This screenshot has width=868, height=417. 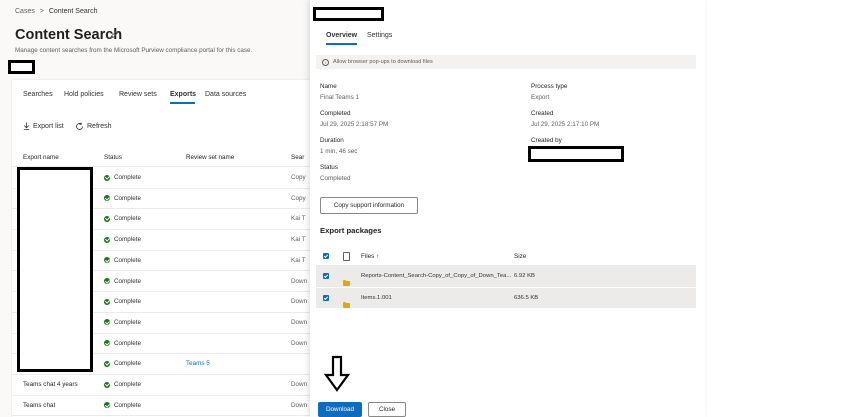 I want to click on tab-review-sets: Review sets, so click(x=138, y=94).